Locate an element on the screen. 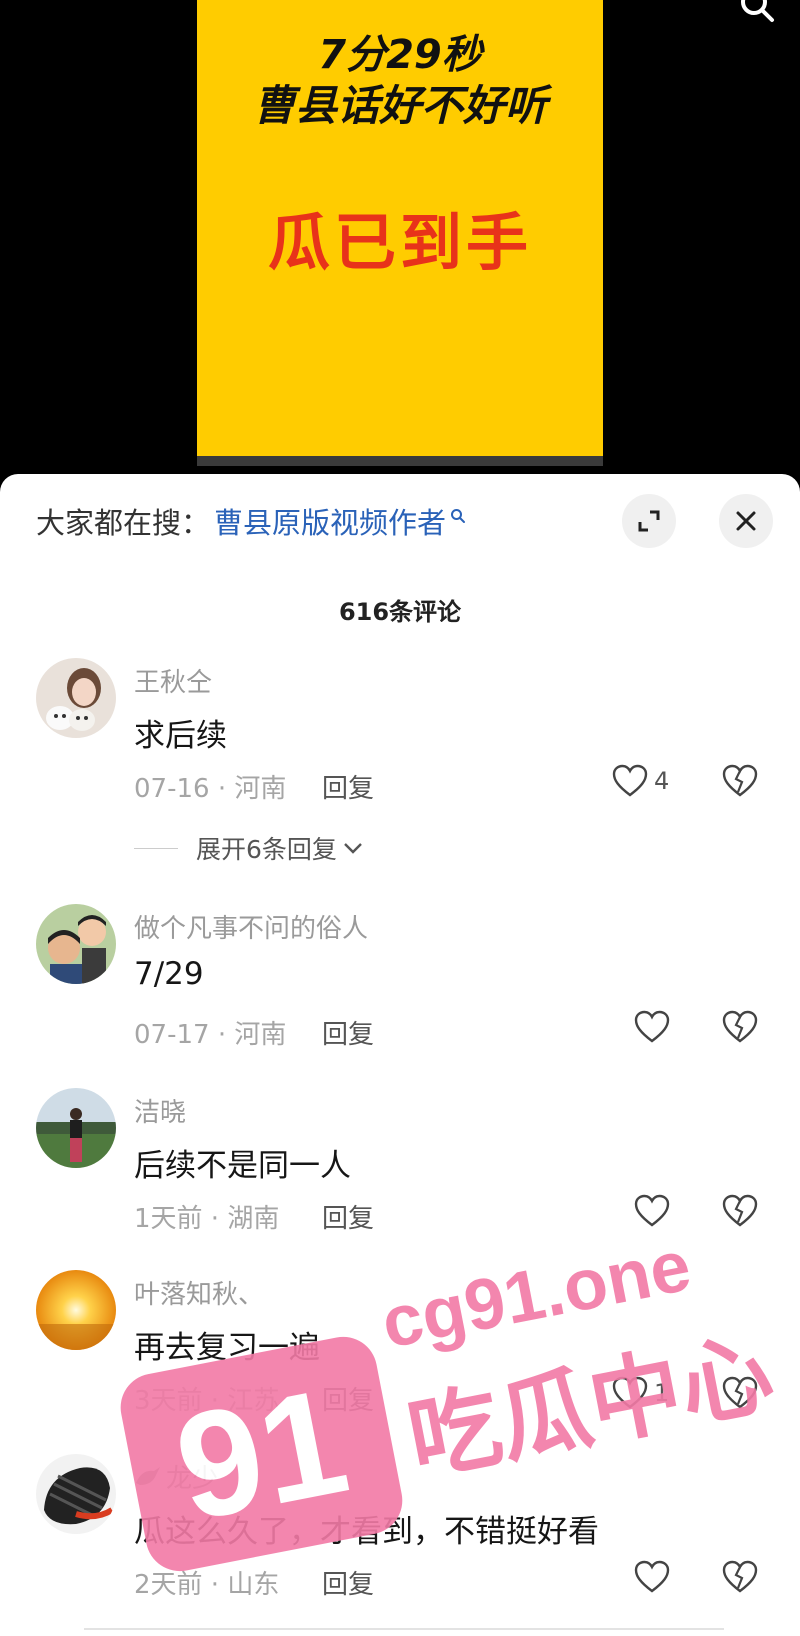 The image size is (800, 1636). close-button is located at coordinates (746, 521).